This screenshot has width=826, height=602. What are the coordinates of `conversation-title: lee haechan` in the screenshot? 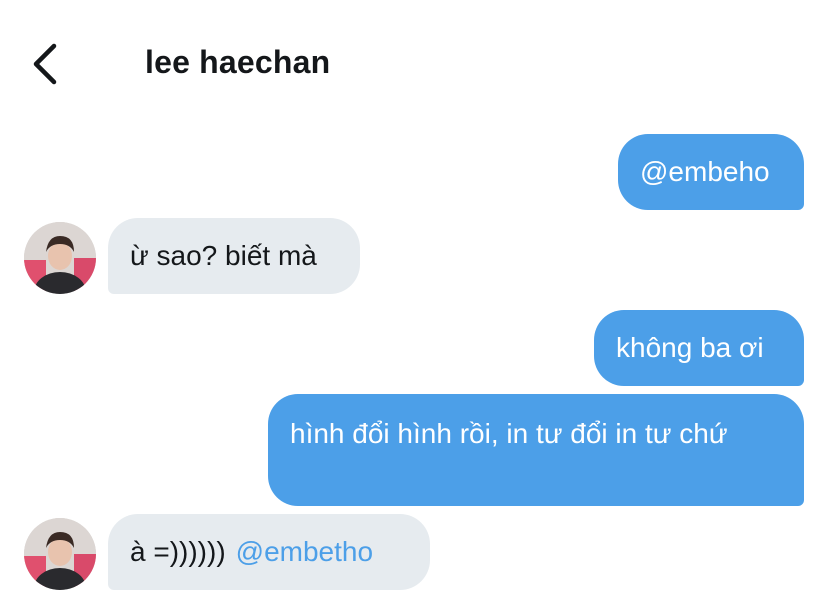 It's located at (238, 62).